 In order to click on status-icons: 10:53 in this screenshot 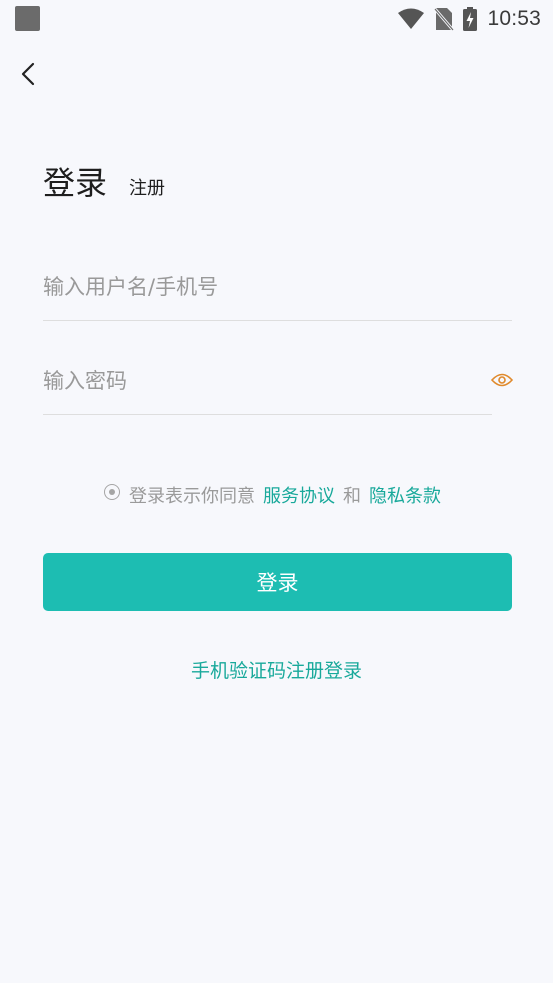, I will do `click(469, 19)`.